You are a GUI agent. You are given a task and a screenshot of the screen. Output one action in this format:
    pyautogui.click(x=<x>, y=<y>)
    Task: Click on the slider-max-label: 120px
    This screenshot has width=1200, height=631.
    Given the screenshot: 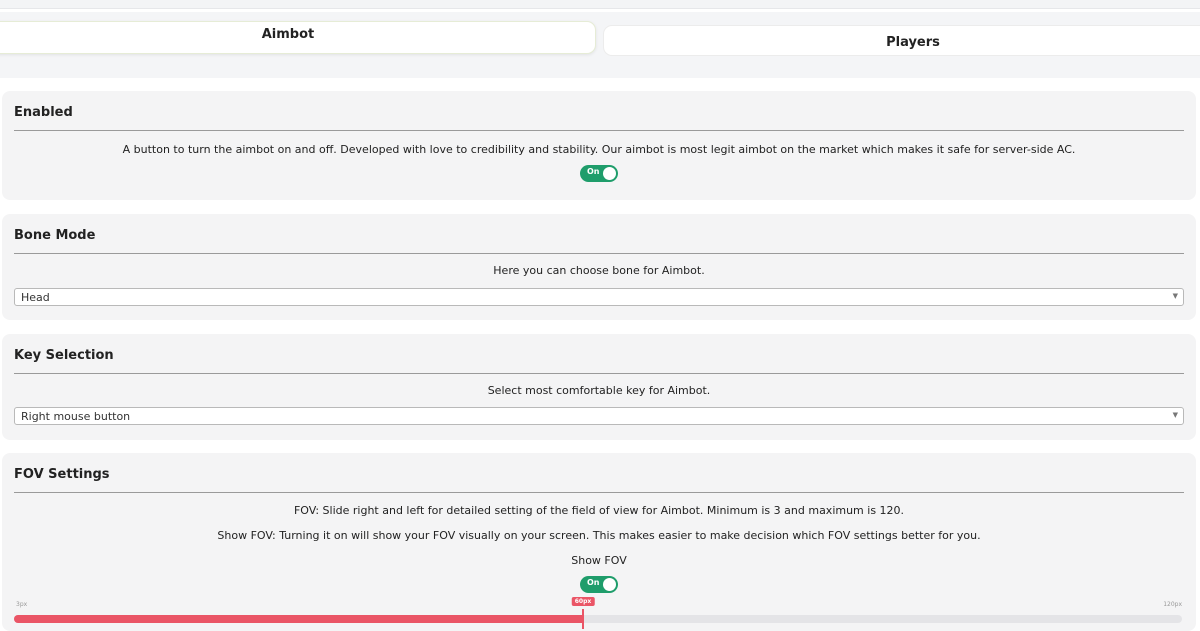 What is the action you would take?
    pyautogui.click(x=1172, y=604)
    